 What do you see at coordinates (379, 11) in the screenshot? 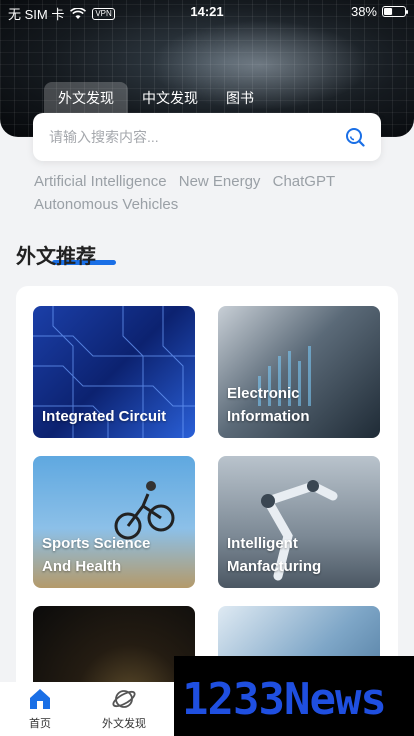
I see `status-right: 38%` at bounding box center [379, 11].